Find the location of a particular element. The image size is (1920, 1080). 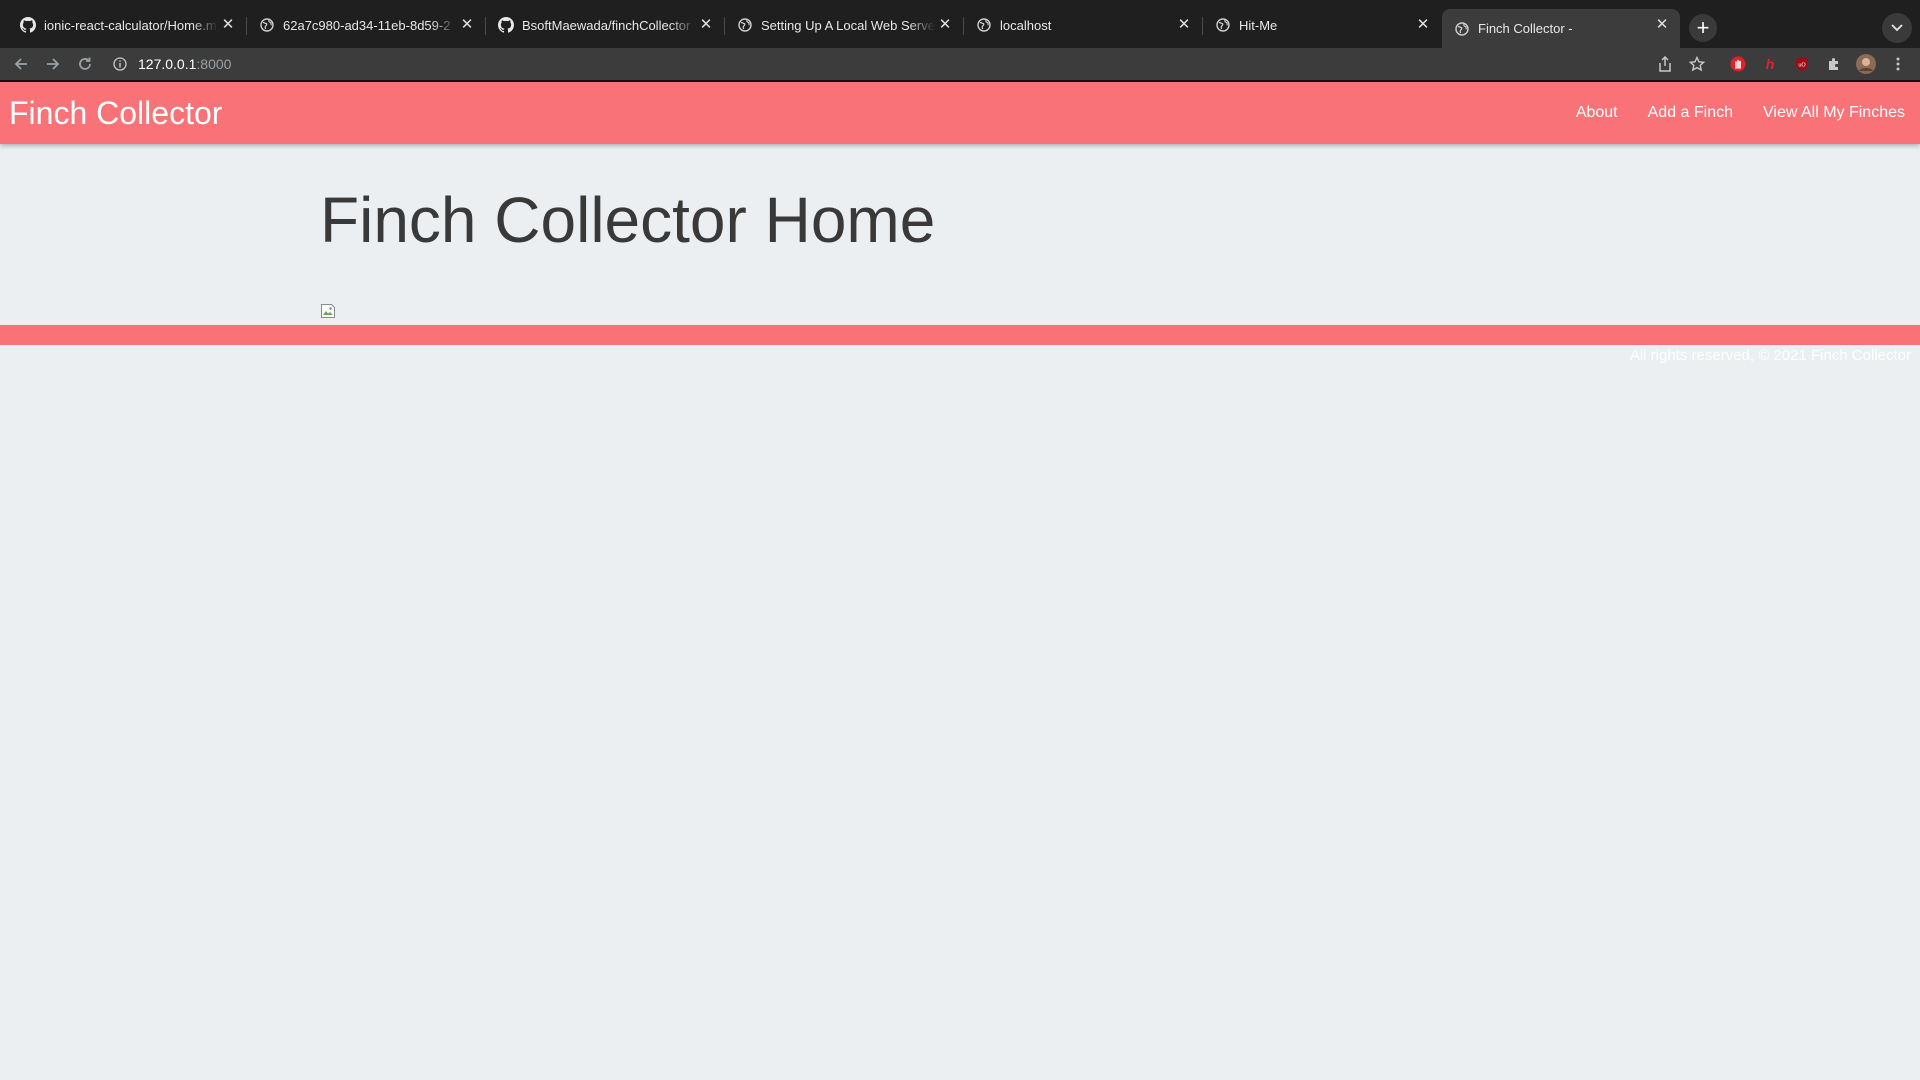

avatar is located at coordinates (1866, 64).